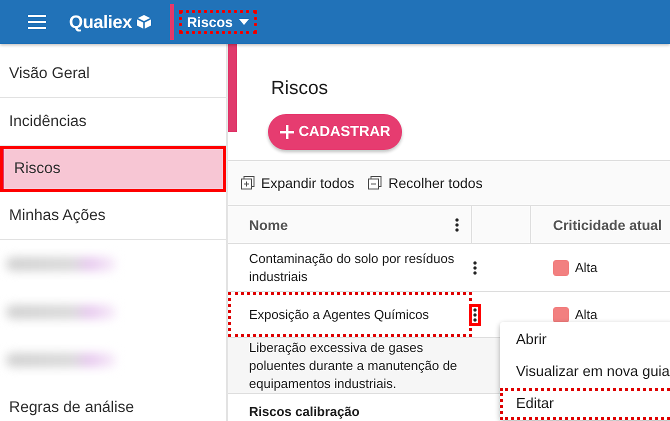 Image resolution: width=670 pixels, height=421 pixels. Describe the element at coordinates (607, 224) in the screenshot. I see `column-header: Criticidade atual` at that location.